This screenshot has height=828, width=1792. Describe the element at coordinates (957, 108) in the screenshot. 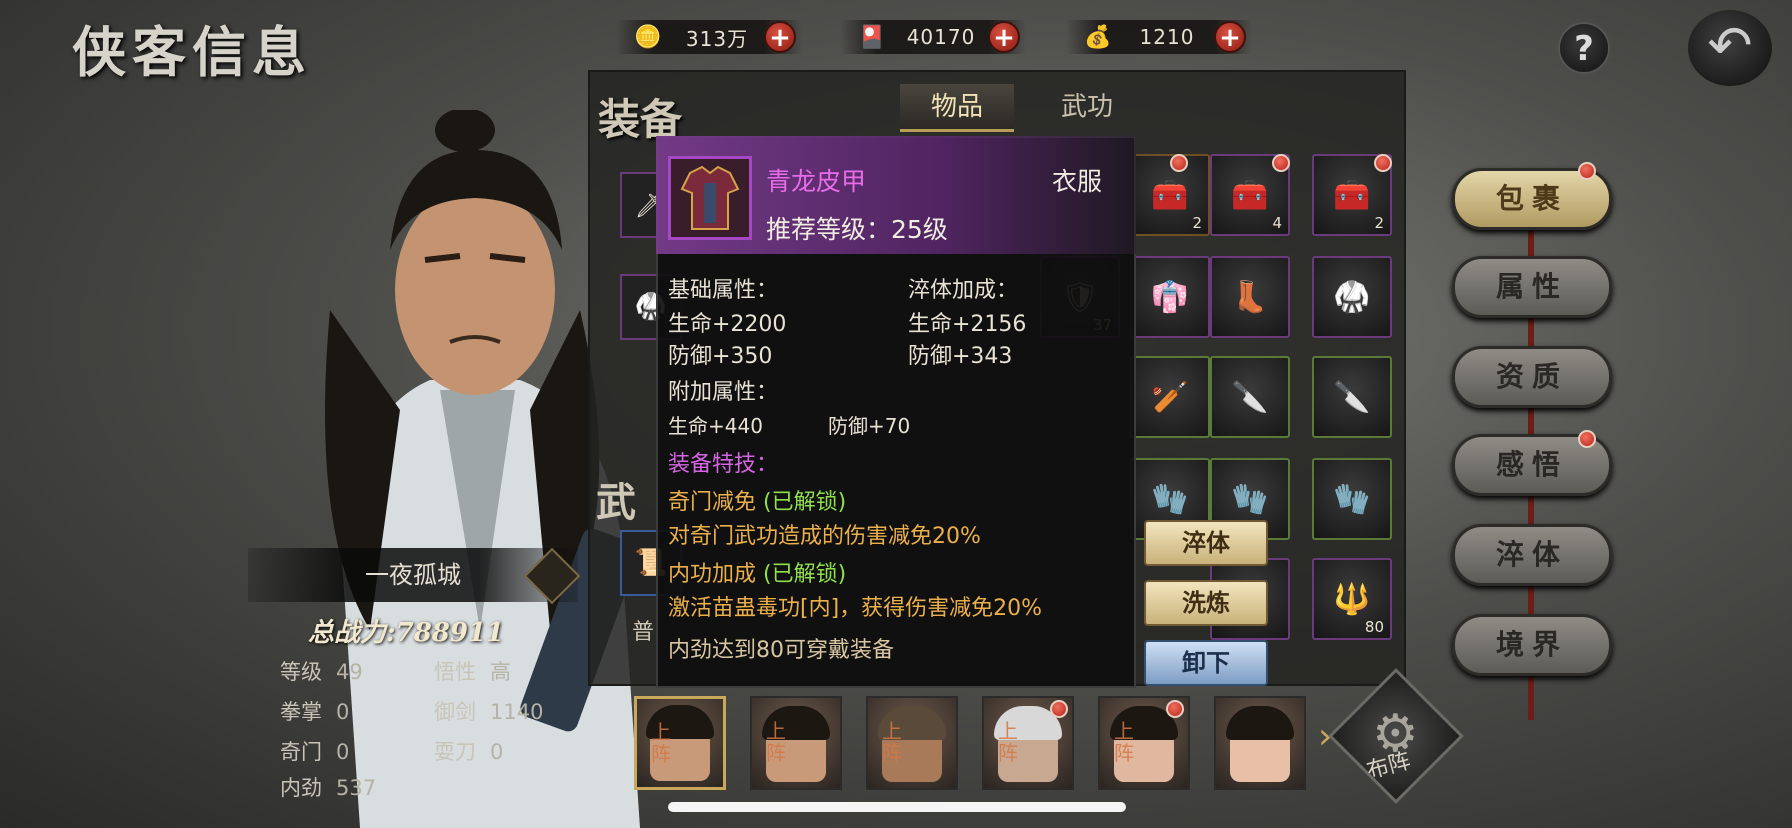

I see `tab-items: 物品` at that location.